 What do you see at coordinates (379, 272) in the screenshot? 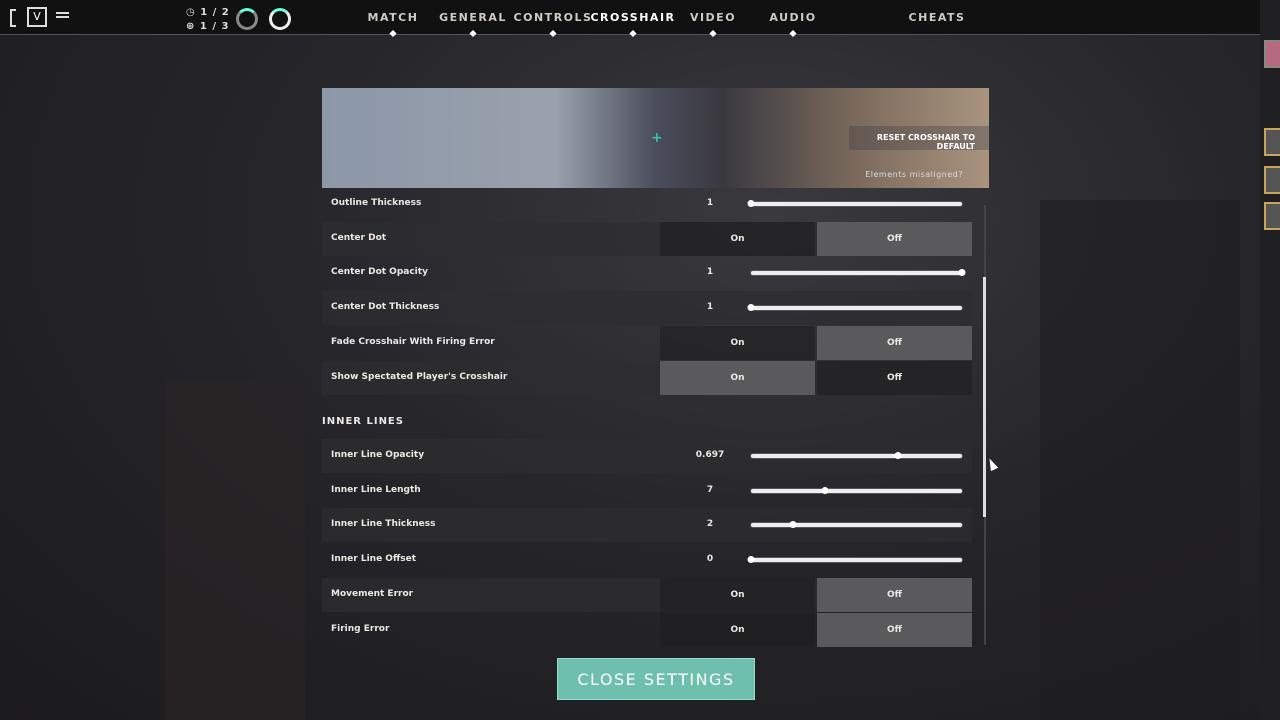
I see `setting-label: Center Dot Opacity` at bounding box center [379, 272].